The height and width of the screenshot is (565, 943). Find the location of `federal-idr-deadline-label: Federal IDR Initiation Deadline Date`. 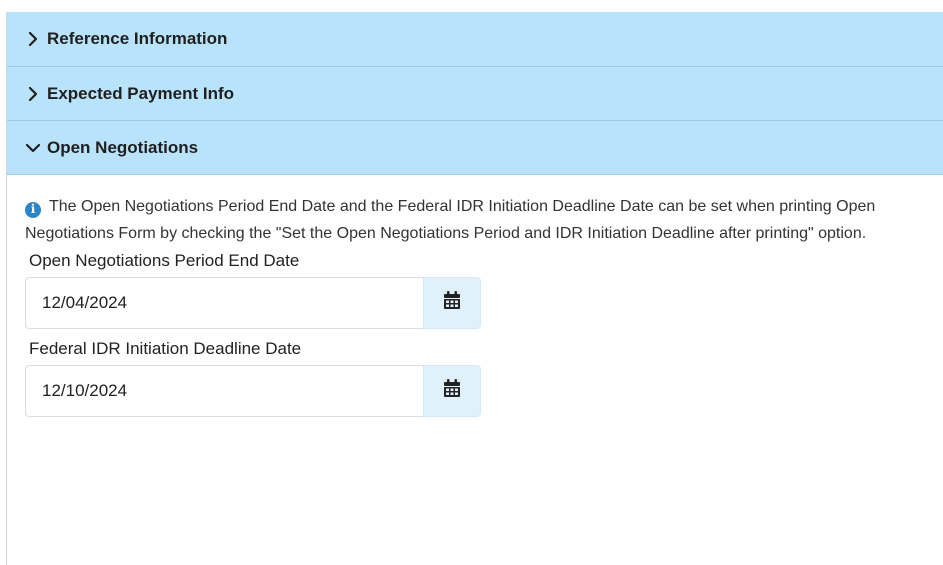

federal-idr-deadline-label: Federal IDR Initiation Deadline Date is located at coordinates (165, 348).